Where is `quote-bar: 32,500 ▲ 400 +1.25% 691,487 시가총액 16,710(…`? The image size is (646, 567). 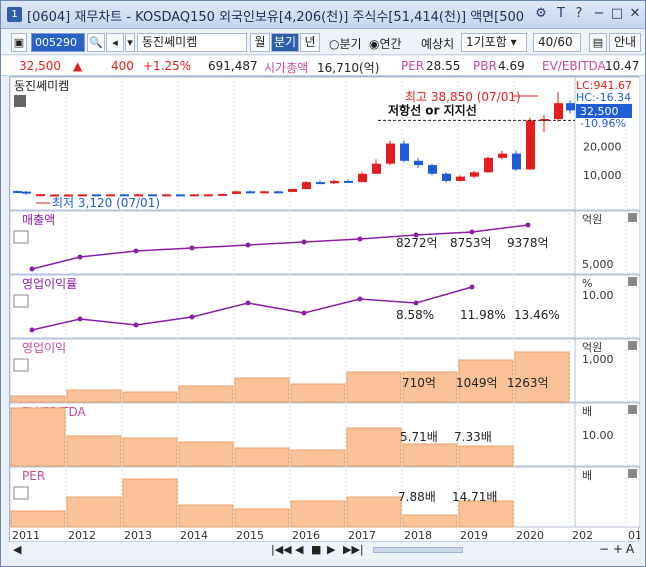 quote-bar: 32,500 ▲ 400 +1.25% 691,487 시가총액 16,710(… is located at coordinates (323, 66).